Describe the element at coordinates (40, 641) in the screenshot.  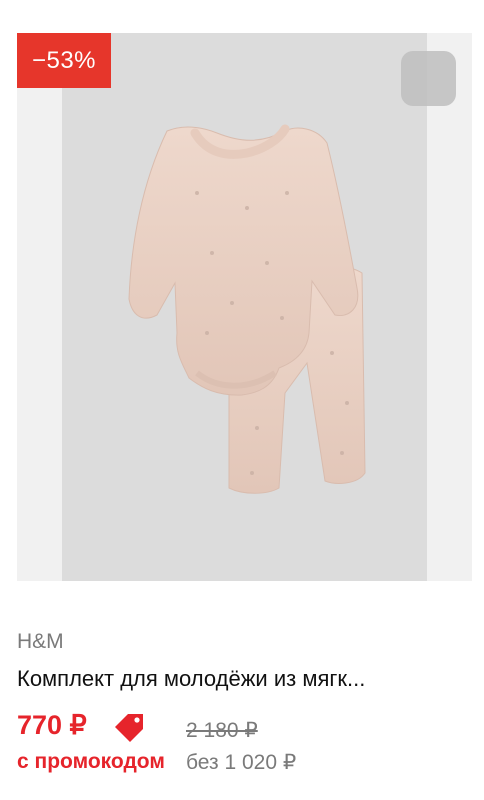
I see `product-brand: H&M` at that location.